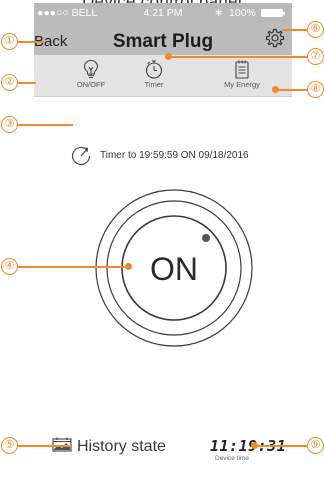 The height and width of the screenshot is (484, 324). What do you see at coordinates (168, 56) in the screenshot?
I see `callout-7-dot` at bounding box center [168, 56].